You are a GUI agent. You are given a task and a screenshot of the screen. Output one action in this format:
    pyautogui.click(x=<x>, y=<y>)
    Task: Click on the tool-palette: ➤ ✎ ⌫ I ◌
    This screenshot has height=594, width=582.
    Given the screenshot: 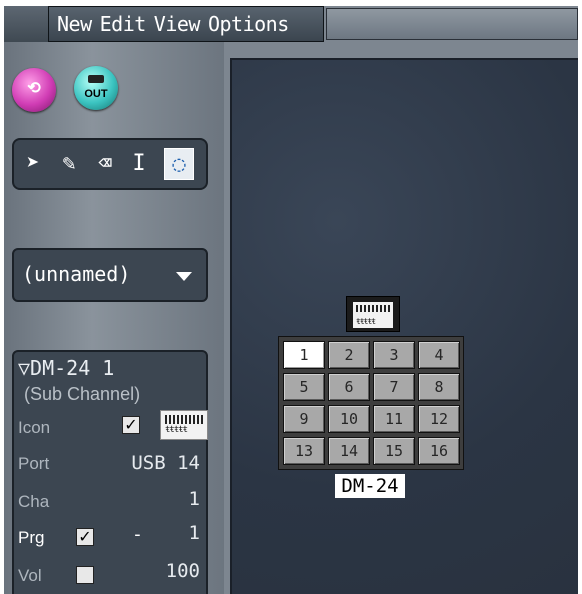 What is the action you would take?
    pyautogui.click(x=110, y=164)
    